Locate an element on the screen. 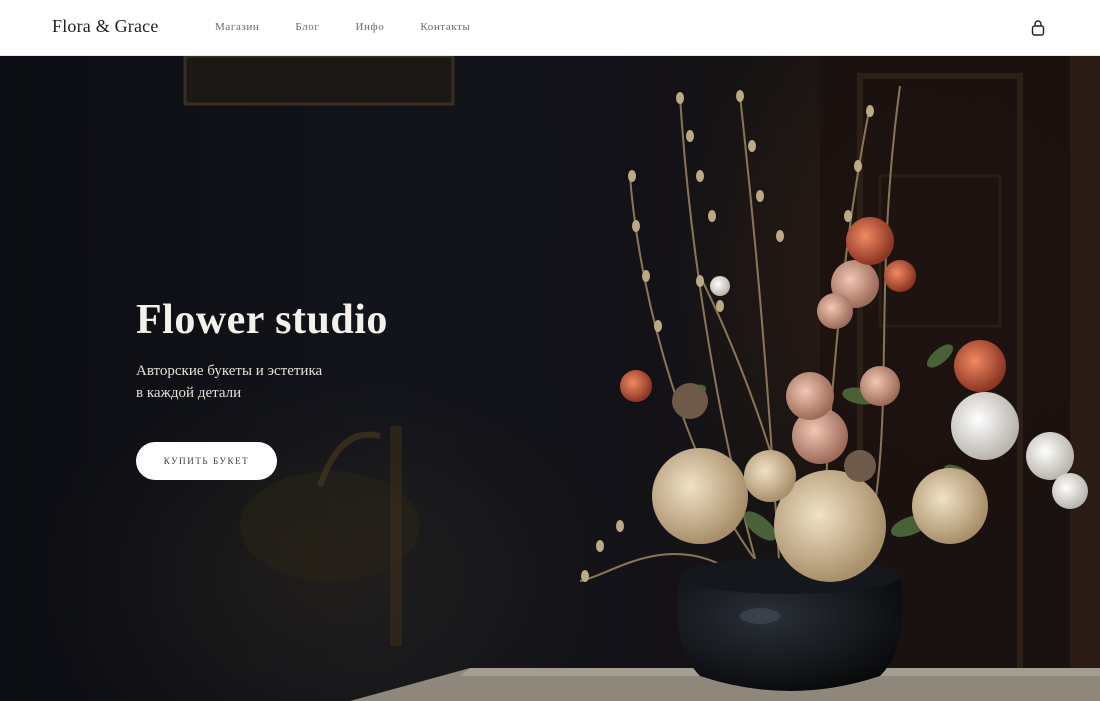  site-header: Flora & Grace Магазин Блог Инфо Контакты is located at coordinates (550, 28).